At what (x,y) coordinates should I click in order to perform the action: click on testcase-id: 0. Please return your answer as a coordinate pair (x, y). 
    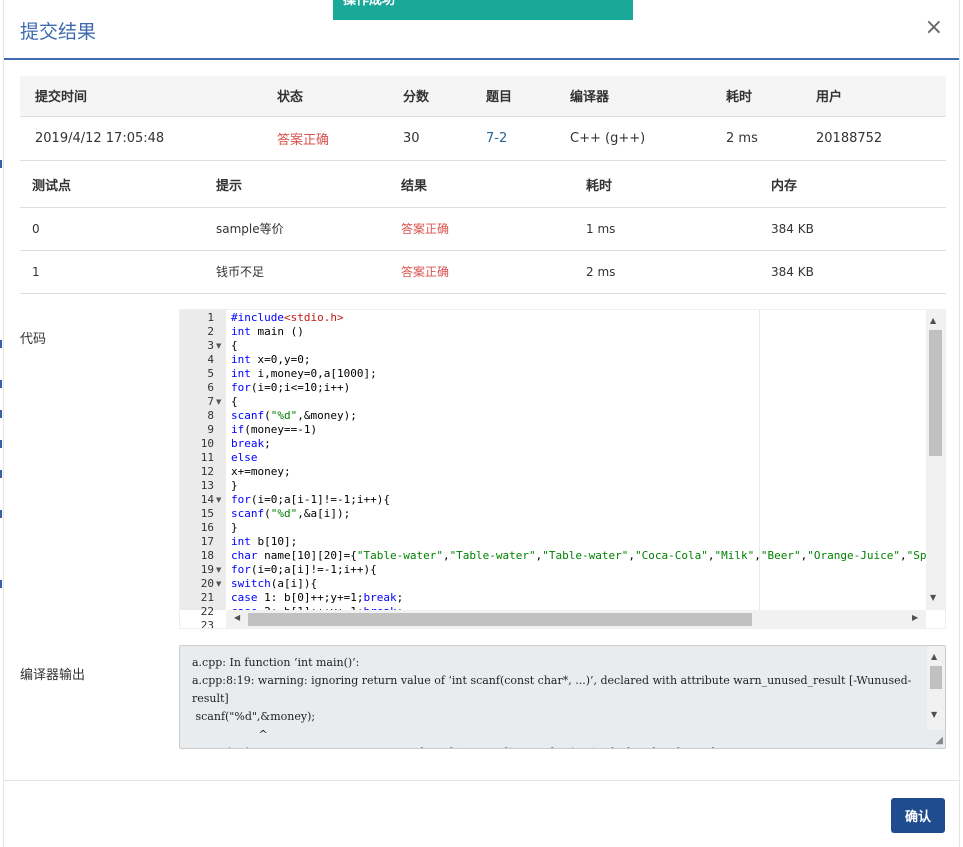
    Looking at the image, I should click on (112, 229).